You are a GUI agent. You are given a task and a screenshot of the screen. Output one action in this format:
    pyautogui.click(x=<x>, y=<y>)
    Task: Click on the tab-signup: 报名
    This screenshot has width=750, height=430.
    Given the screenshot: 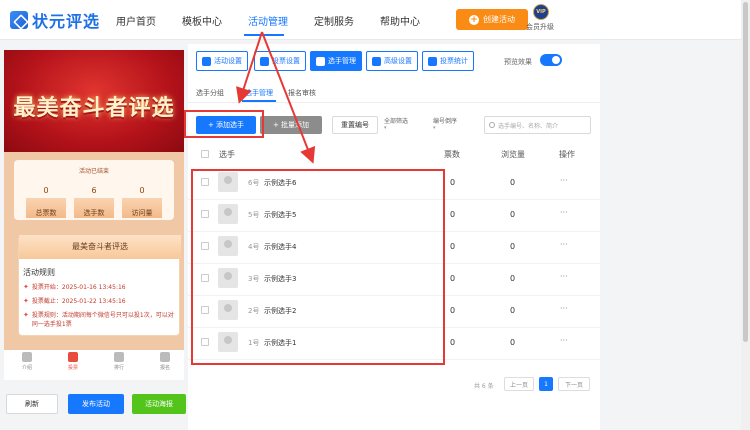 What is the action you would take?
    pyautogui.click(x=165, y=361)
    